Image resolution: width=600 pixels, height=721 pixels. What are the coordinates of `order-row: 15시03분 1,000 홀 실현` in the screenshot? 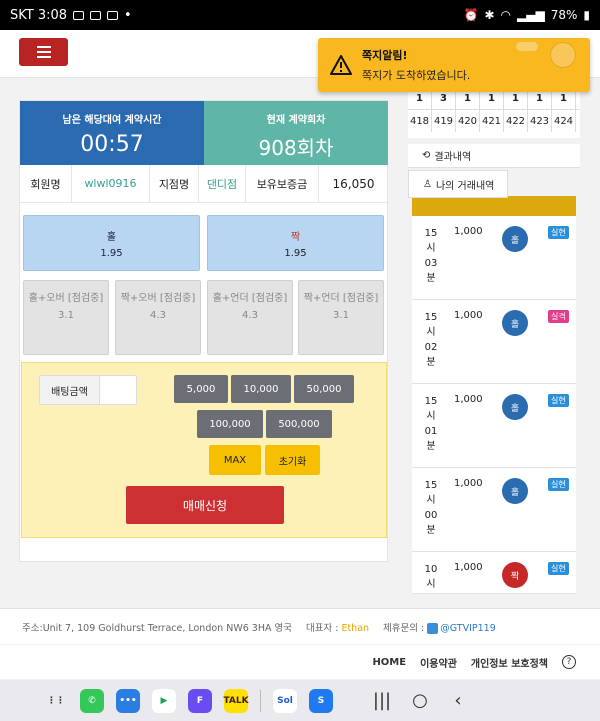 It's located at (494, 258).